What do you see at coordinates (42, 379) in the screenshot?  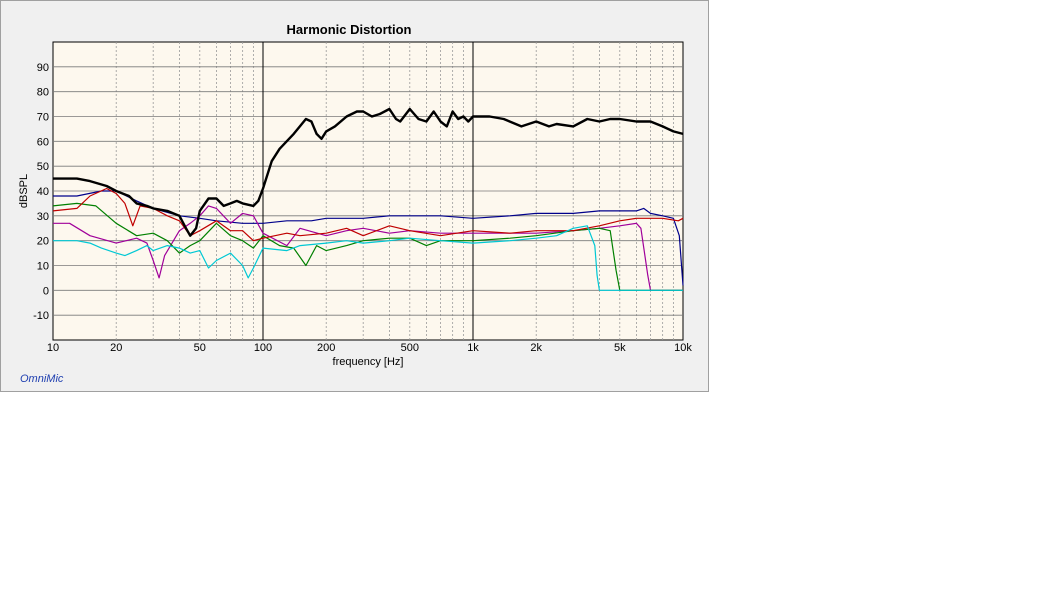 I see `brand-label: OmniMic` at bounding box center [42, 379].